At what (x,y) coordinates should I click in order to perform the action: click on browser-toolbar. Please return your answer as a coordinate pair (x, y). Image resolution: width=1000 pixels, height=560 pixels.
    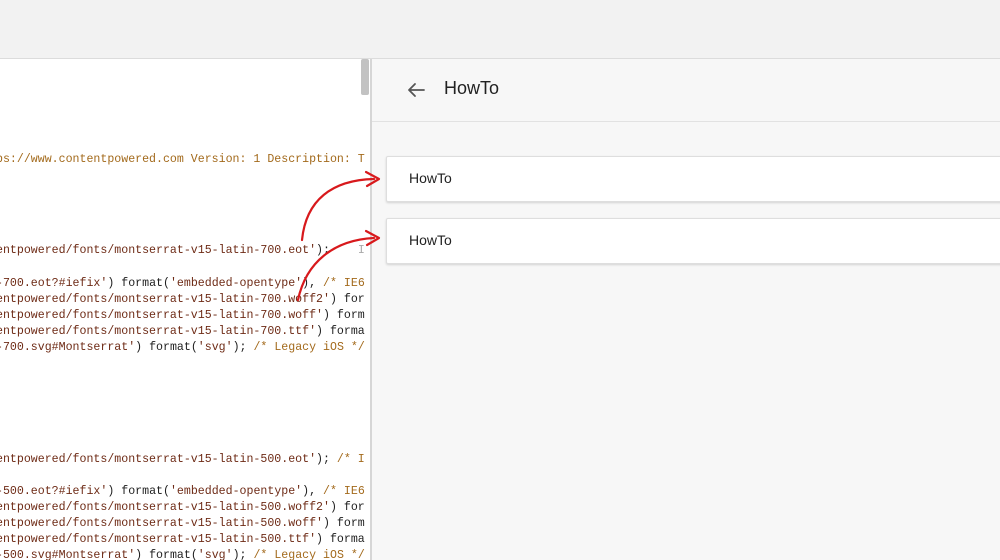
    Looking at the image, I should click on (500, 29).